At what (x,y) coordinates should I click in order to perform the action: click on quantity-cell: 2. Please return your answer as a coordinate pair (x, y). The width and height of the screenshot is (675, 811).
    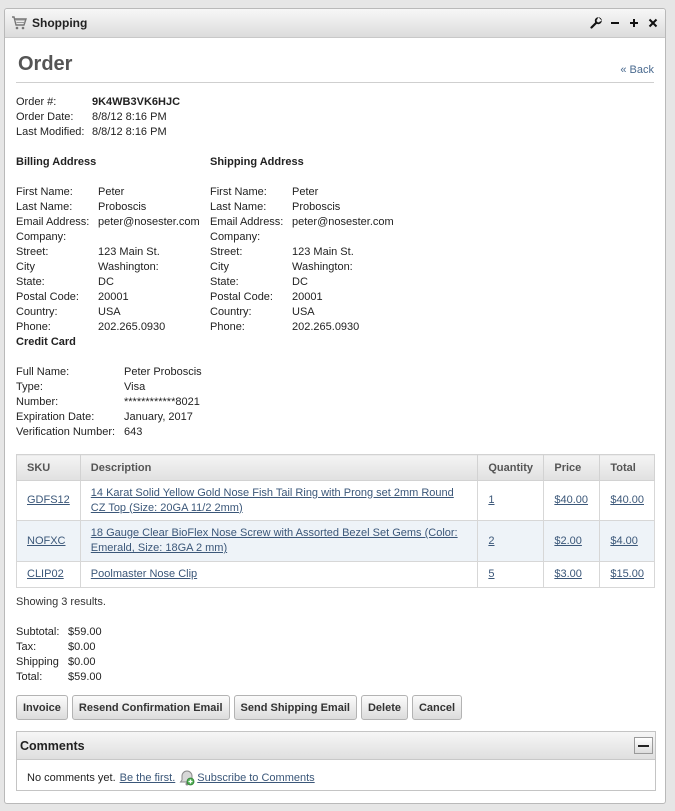
    Looking at the image, I should click on (511, 541).